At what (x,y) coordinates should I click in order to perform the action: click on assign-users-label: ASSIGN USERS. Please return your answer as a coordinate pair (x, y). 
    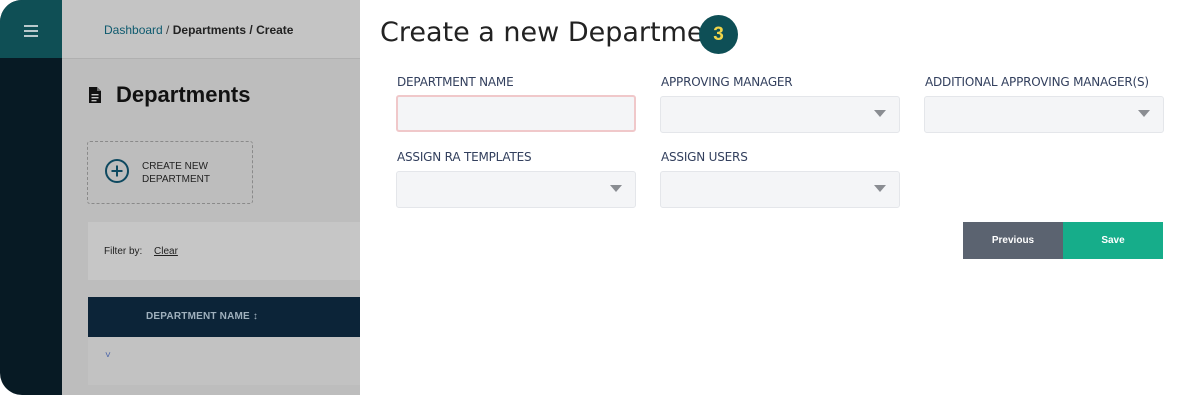
    Looking at the image, I should click on (704, 157).